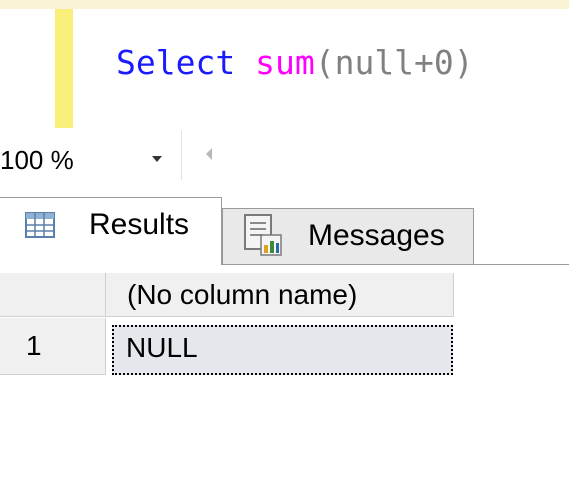 The image size is (569, 481). I want to click on row-number-label: 1, so click(34, 345).